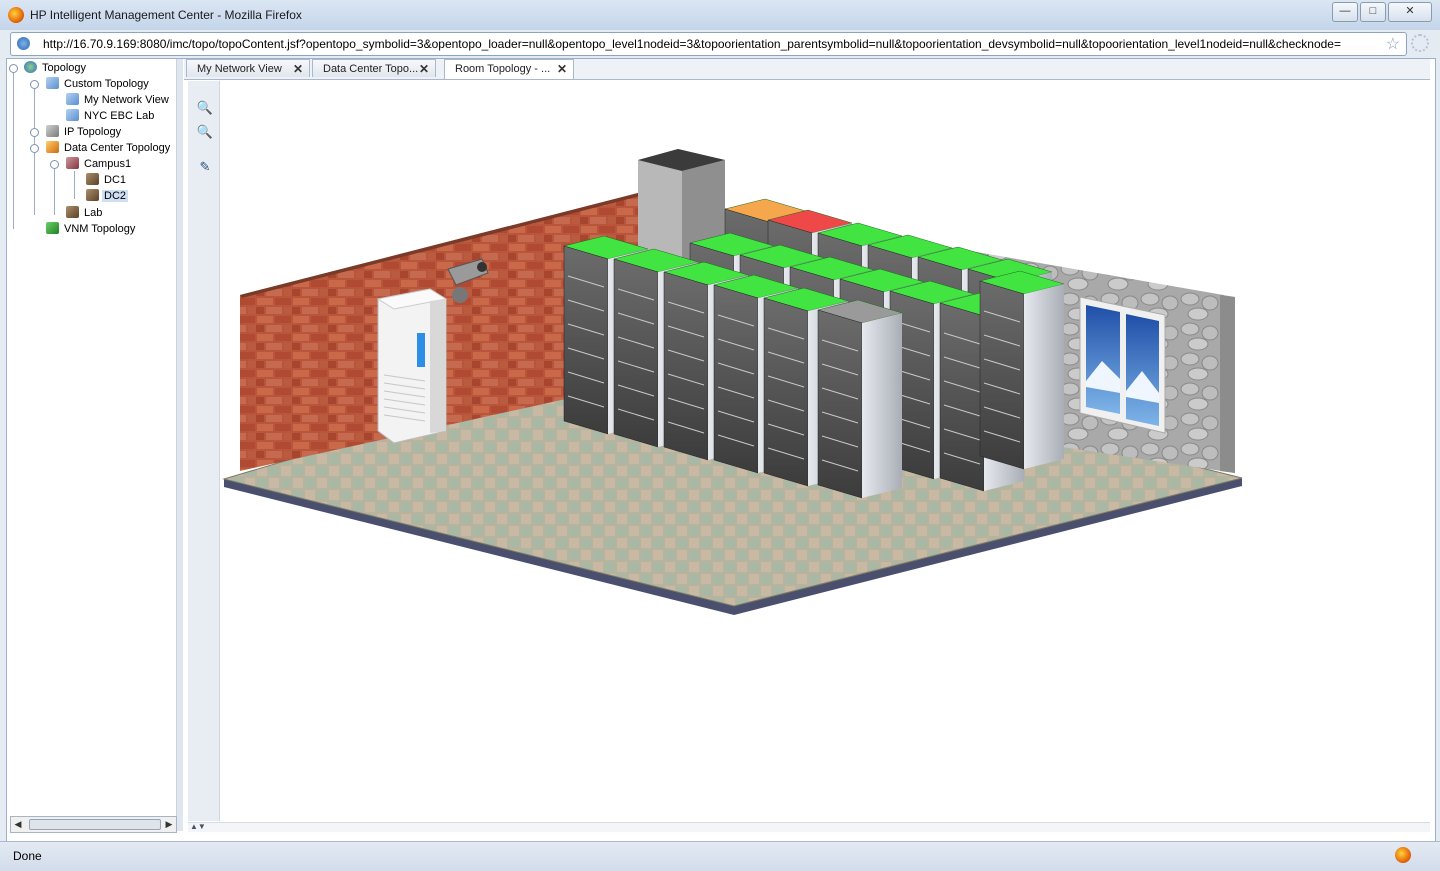  What do you see at coordinates (180, 445) in the screenshot?
I see `panel-splitter` at bounding box center [180, 445].